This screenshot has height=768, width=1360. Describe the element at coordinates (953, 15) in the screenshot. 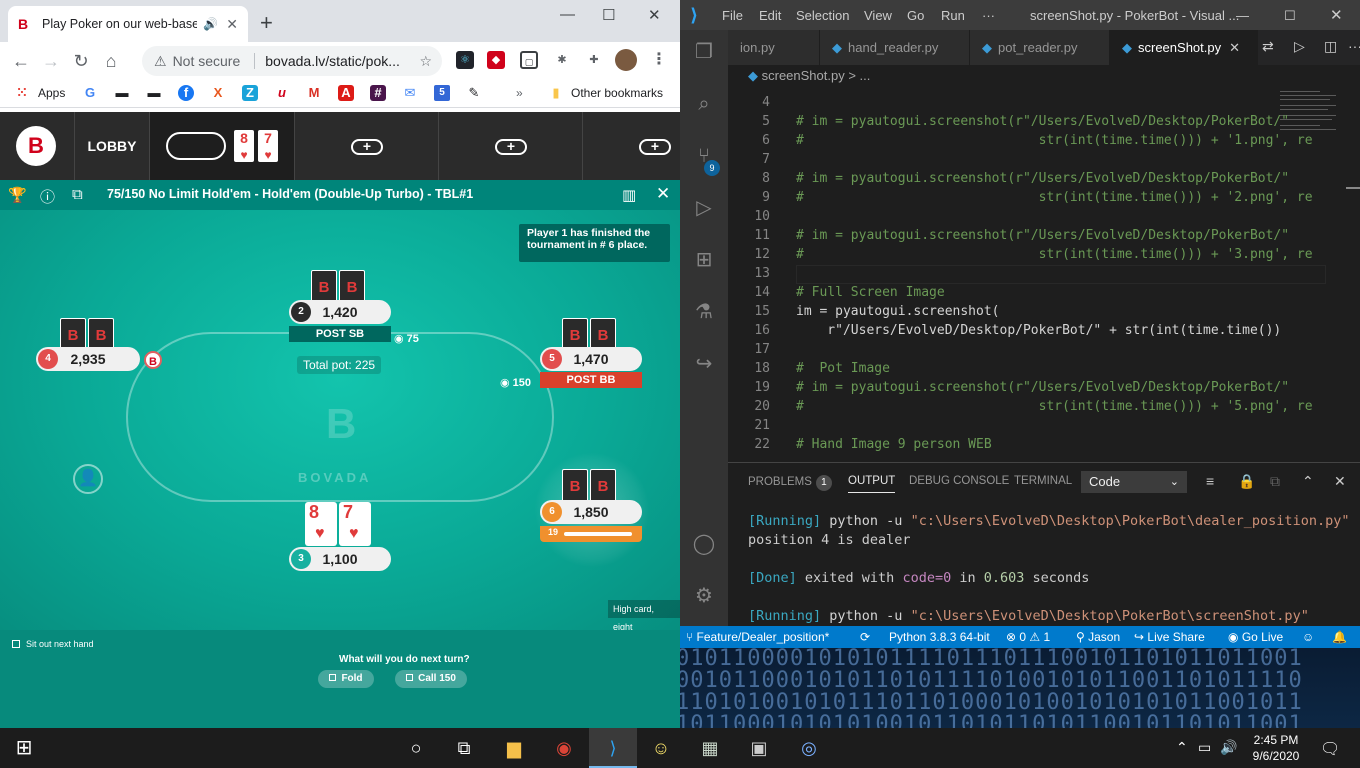

I see `menu-run: Run` at that location.